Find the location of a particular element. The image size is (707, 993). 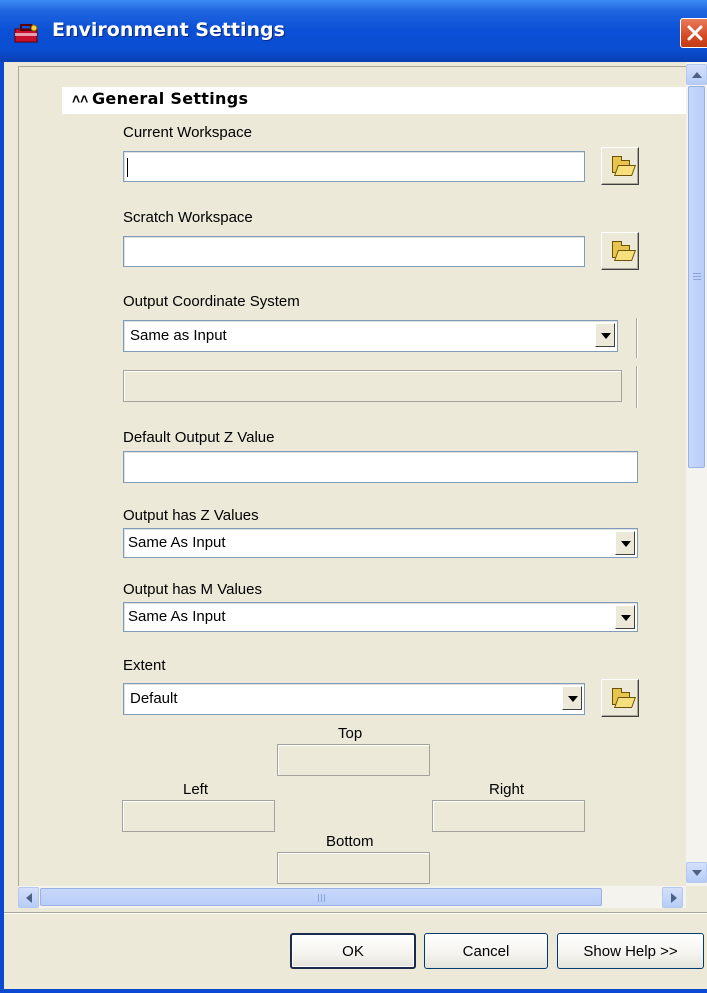

extent-bottom-label: Bottom is located at coordinates (350, 841).